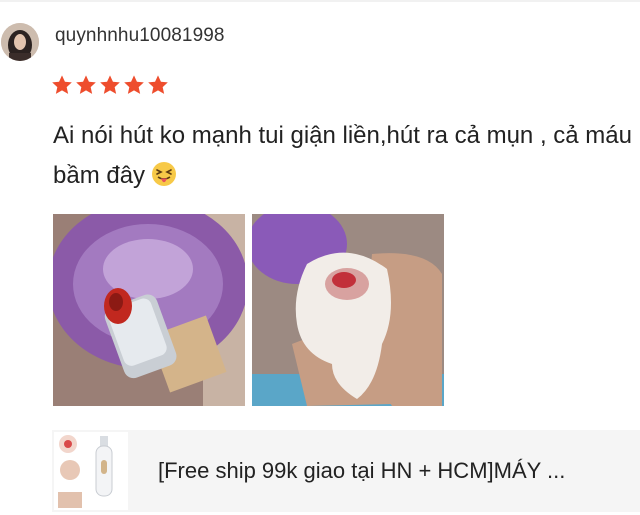 This screenshot has height=515, width=640. What do you see at coordinates (20, 42) in the screenshot?
I see `avatar` at bounding box center [20, 42].